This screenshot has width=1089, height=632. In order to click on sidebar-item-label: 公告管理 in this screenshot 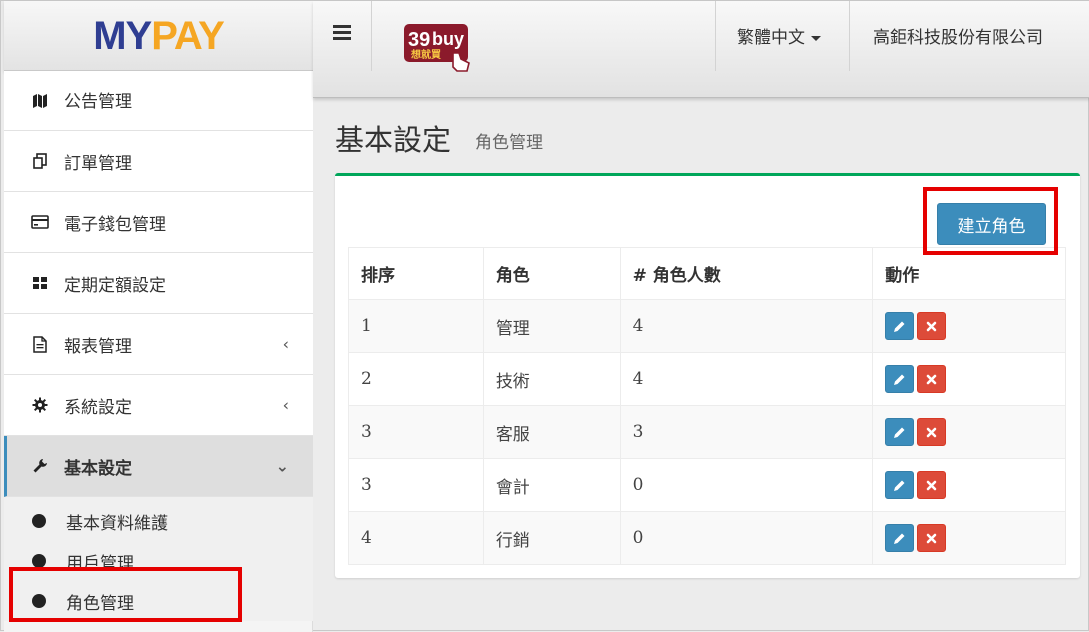, I will do `click(98, 102)`.